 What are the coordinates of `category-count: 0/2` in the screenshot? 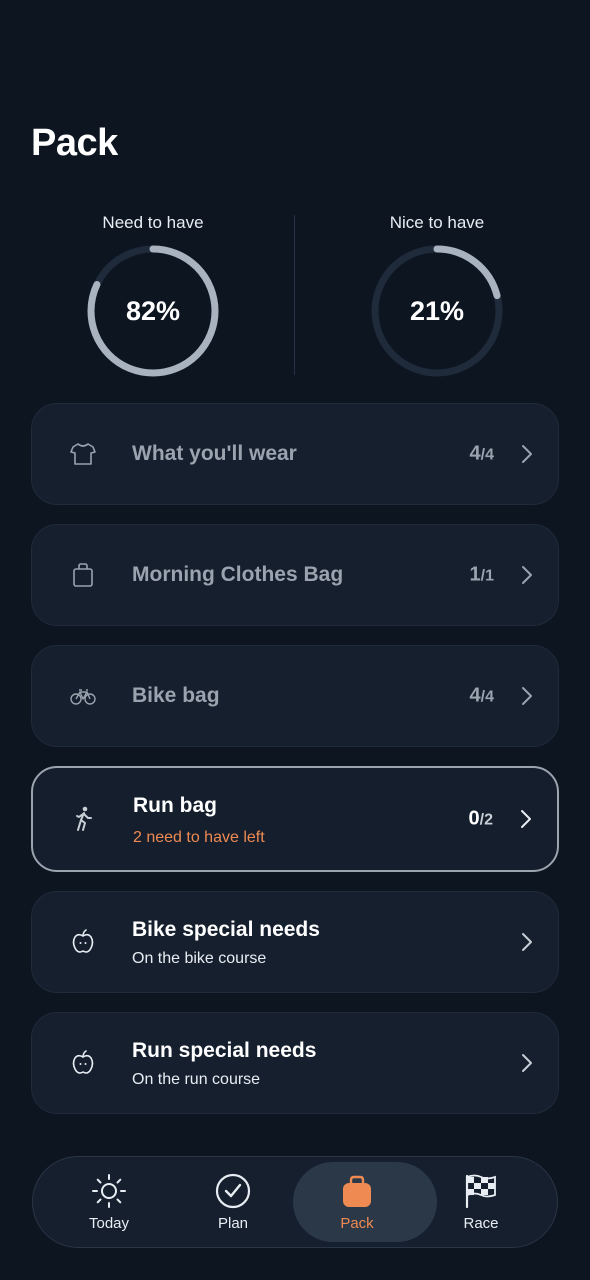 It's located at (480, 818).